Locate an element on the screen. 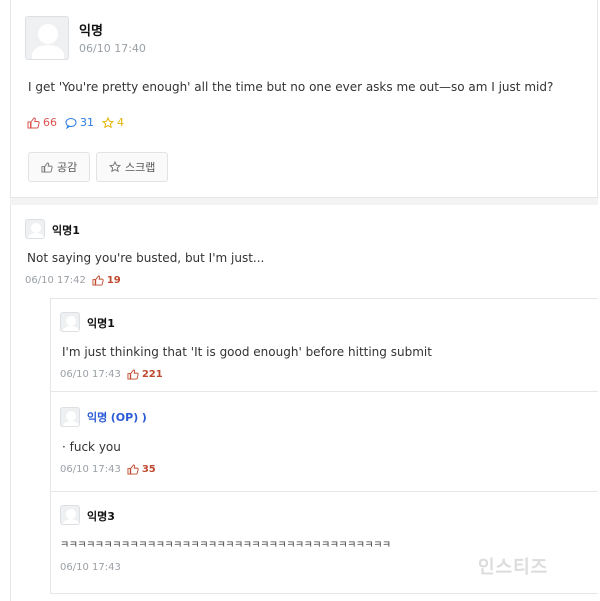 The width and height of the screenshot is (600, 601). post-scrap-count: 4 is located at coordinates (113, 122).